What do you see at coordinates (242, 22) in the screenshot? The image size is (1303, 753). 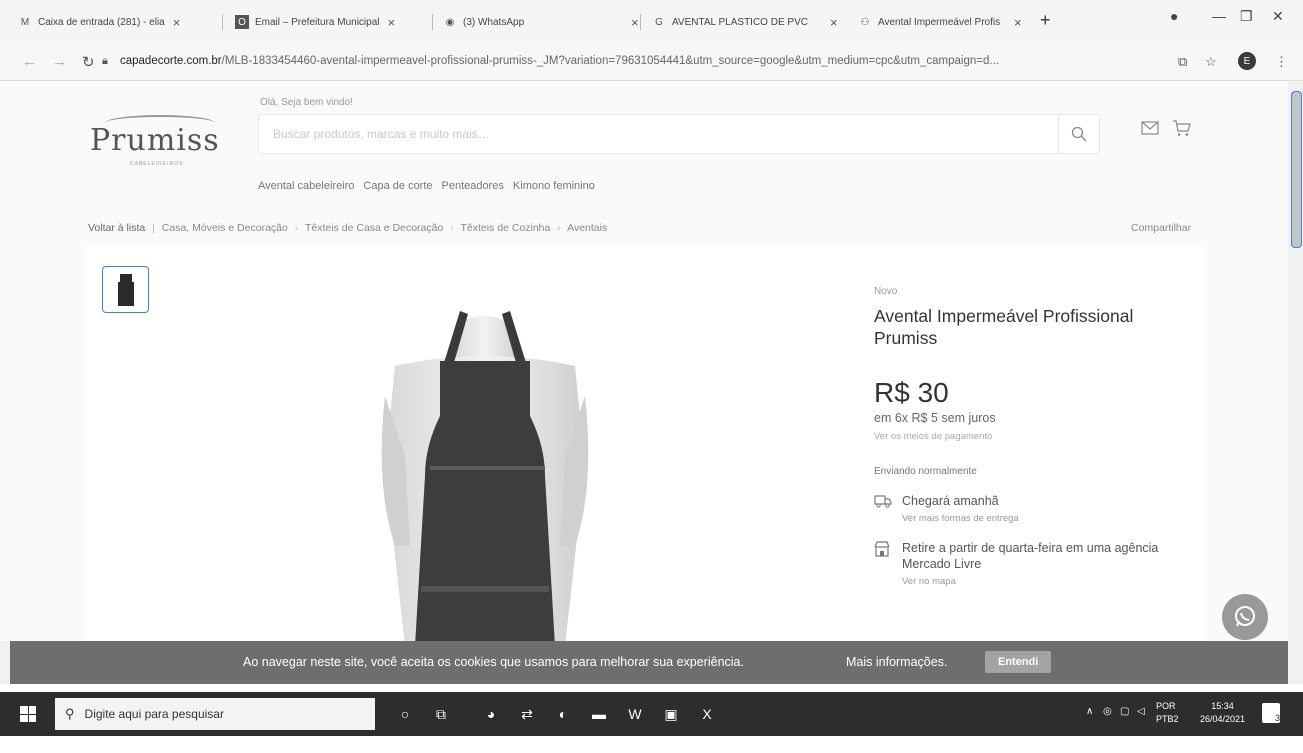 I see `outlook-icon: O` at bounding box center [242, 22].